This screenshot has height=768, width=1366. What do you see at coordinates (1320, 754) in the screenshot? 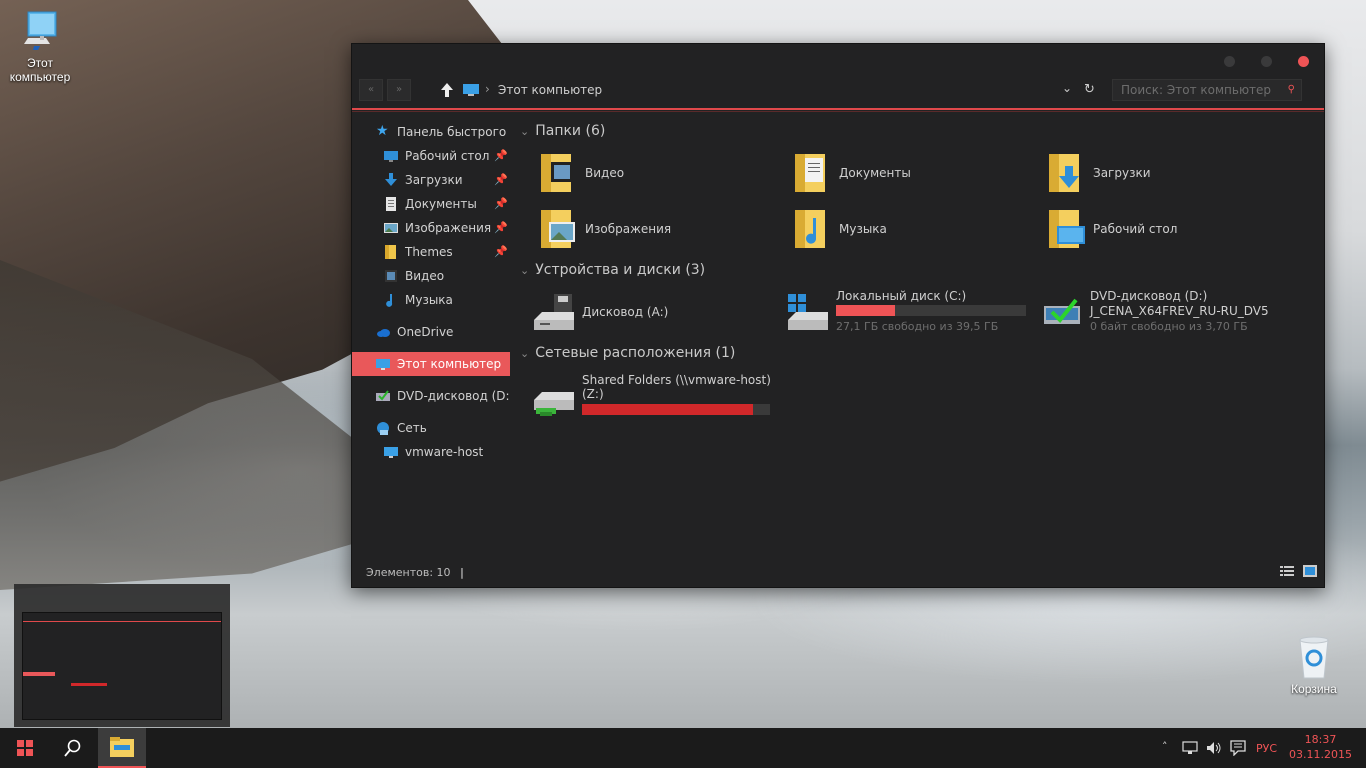
I see `clock-date: 03.11.2015` at bounding box center [1320, 754].